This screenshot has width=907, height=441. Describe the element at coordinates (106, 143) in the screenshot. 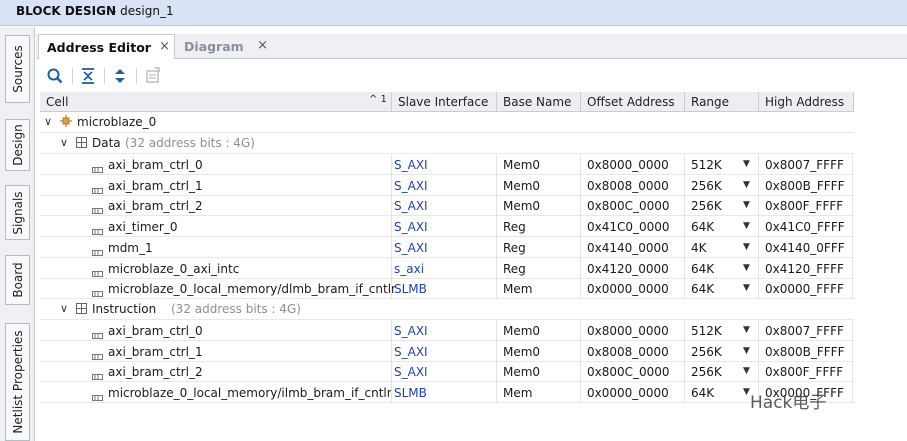

I see `group-label: Data` at that location.